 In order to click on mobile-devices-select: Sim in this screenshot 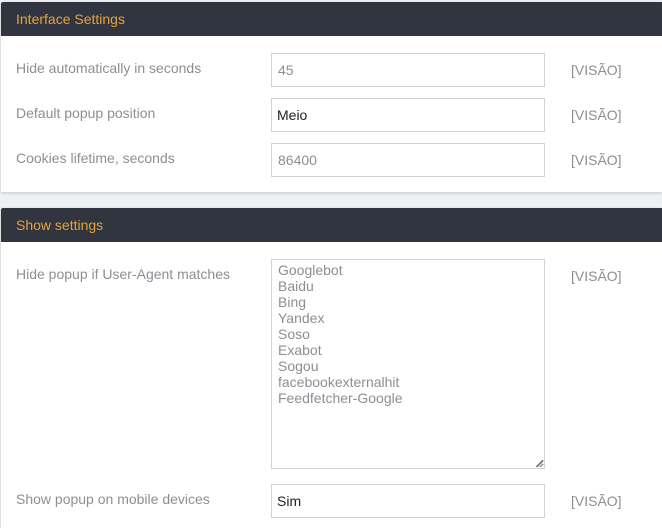, I will do `click(408, 501)`.